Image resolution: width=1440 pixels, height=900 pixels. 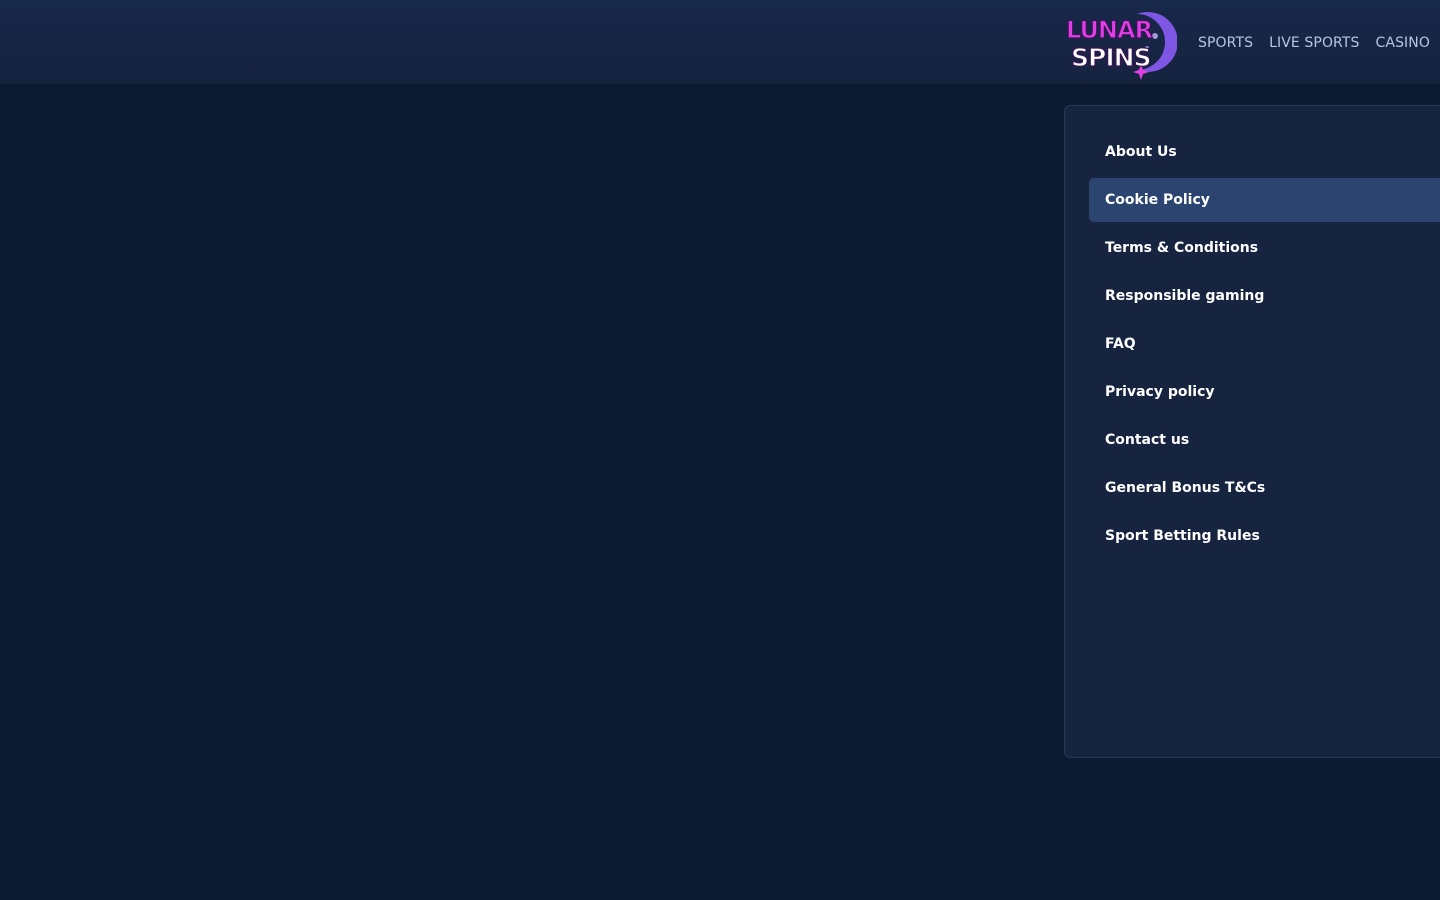 What do you see at coordinates (1225, 43) in the screenshot?
I see `nav-link-sports: SPORTS` at bounding box center [1225, 43].